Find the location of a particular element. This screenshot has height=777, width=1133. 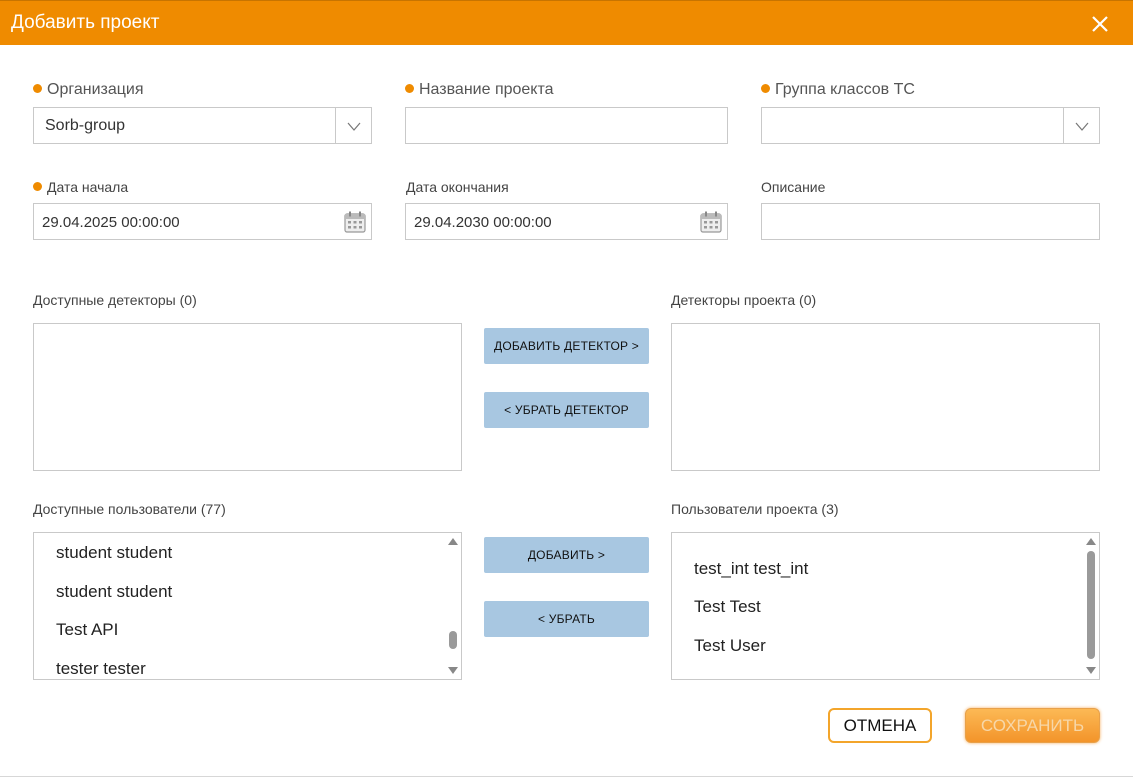

organization-select-value: Sorb-group is located at coordinates (85, 125).